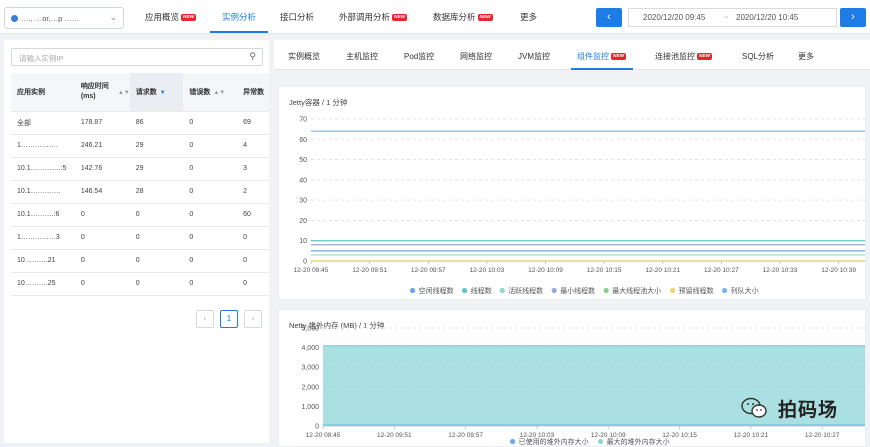  I want to click on tab-jvm-monitor: JVM监控, so click(534, 56).